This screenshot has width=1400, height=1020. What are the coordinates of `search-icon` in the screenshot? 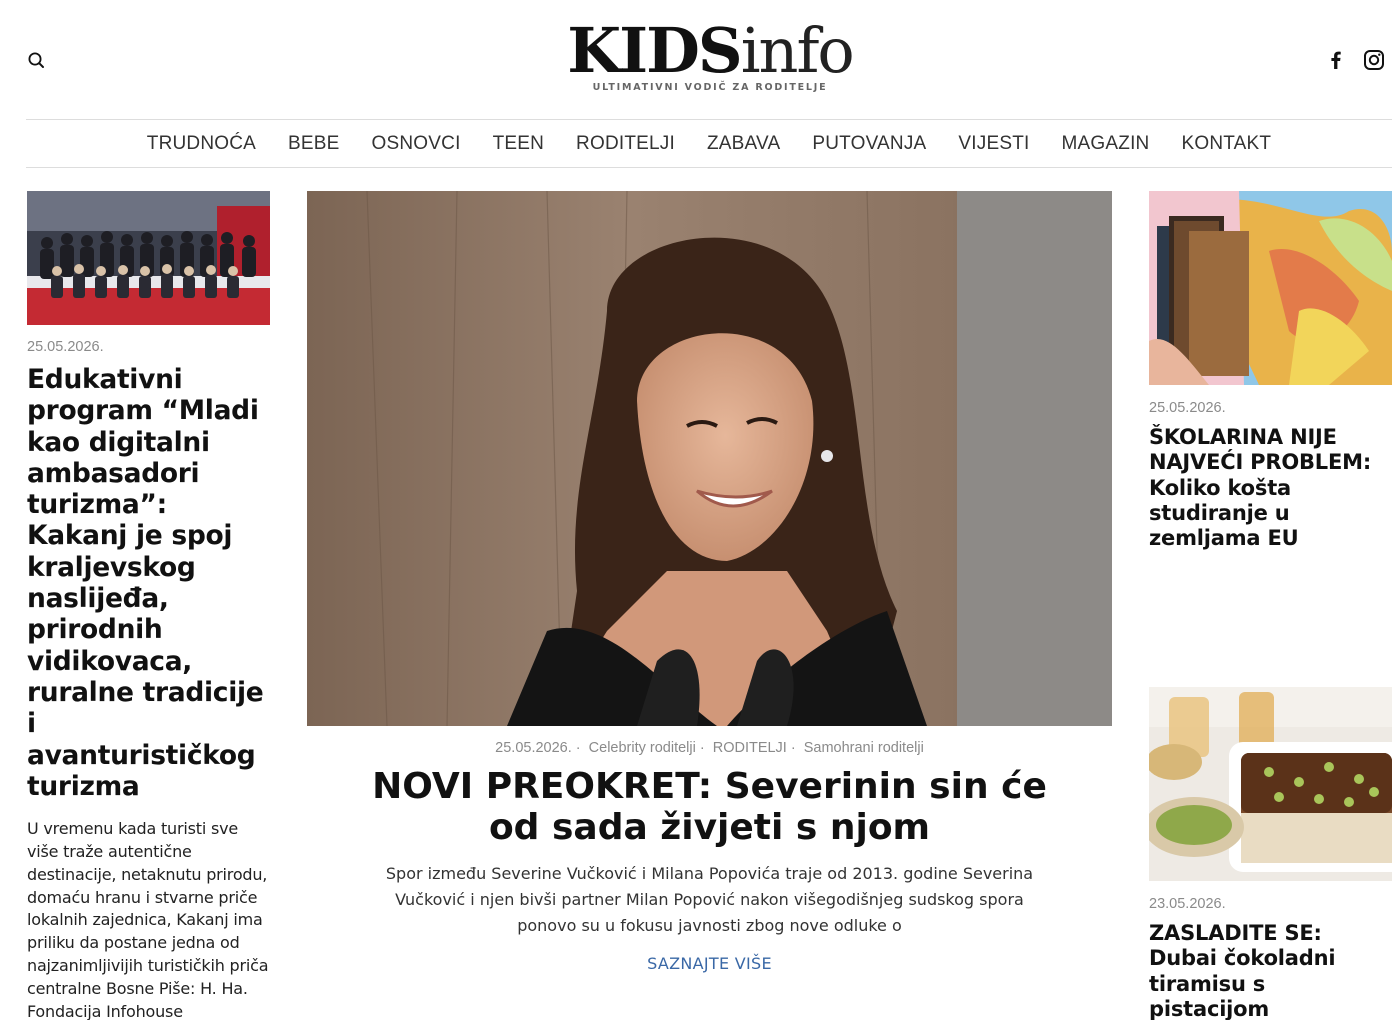 It's located at (36, 60).